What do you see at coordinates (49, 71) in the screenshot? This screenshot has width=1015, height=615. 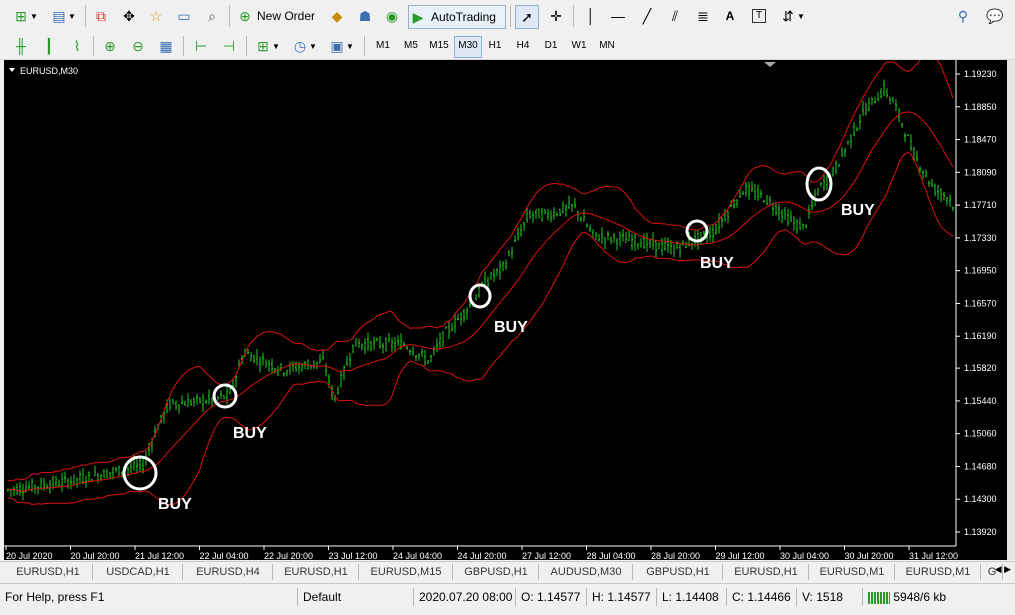 I see `chart-symbol-label: EURUSD,M30` at bounding box center [49, 71].